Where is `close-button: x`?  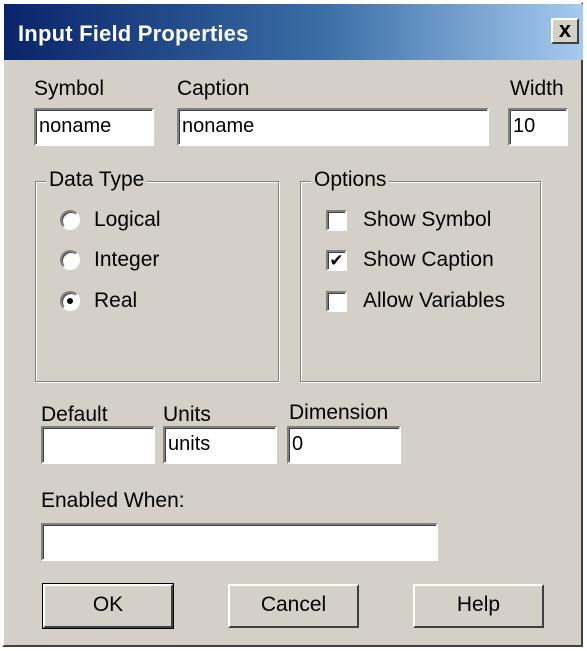
close-button: x is located at coordinates (565, 31).